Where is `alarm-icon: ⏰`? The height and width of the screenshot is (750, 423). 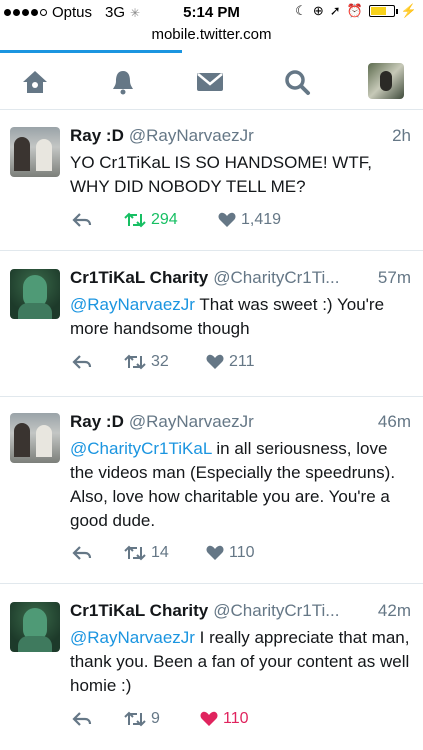 alarm-icon: ⏰ is located at coordinates (354, 10).